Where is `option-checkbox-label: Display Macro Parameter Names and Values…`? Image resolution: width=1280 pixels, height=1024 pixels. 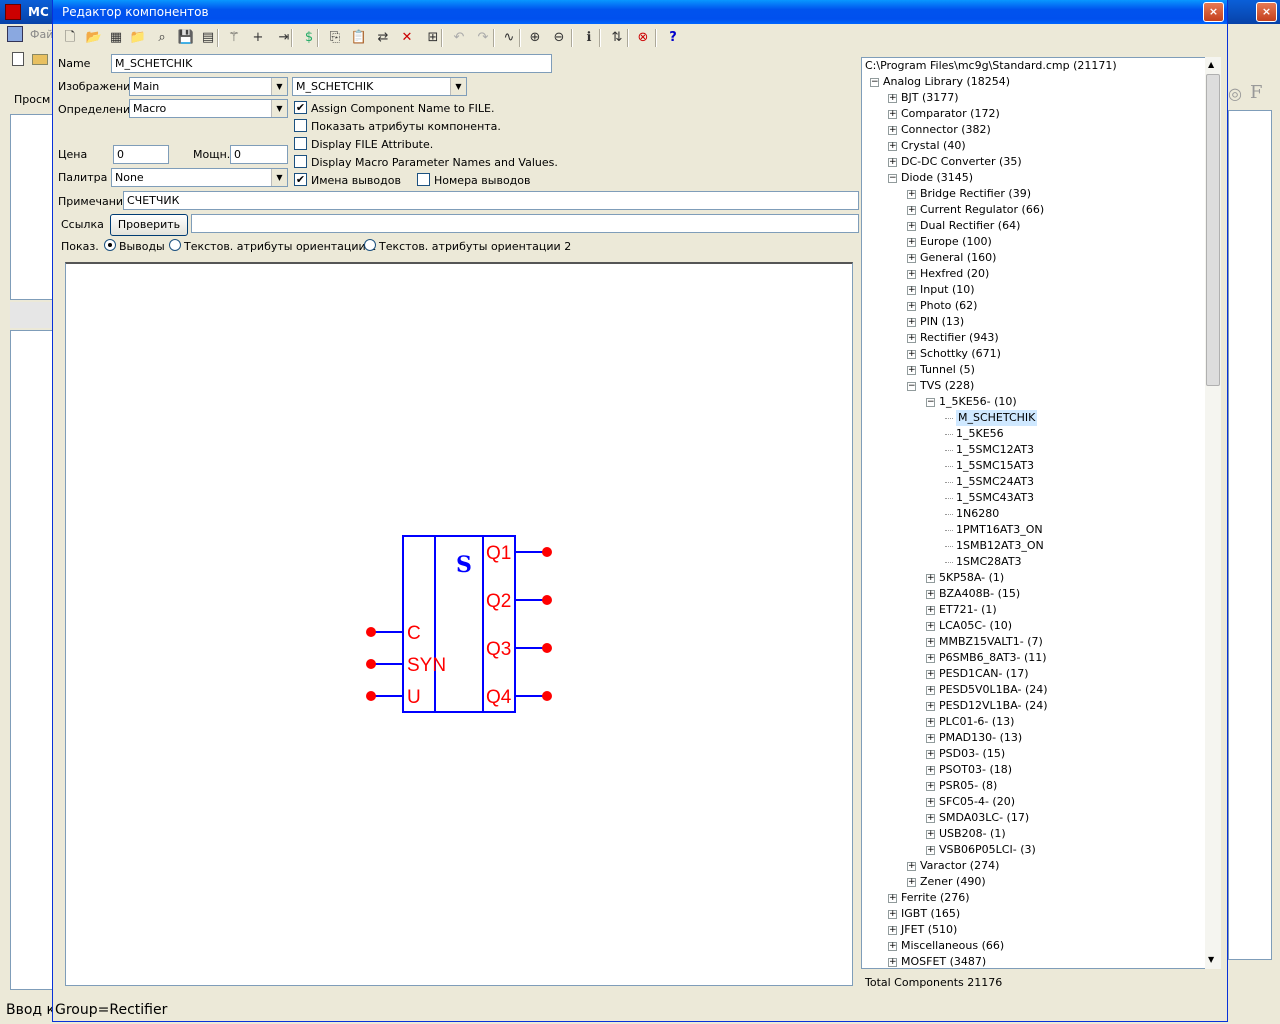
option-checkbox-label: Display Macro Parameter Names and Values… is located at coordinates (434, 162).